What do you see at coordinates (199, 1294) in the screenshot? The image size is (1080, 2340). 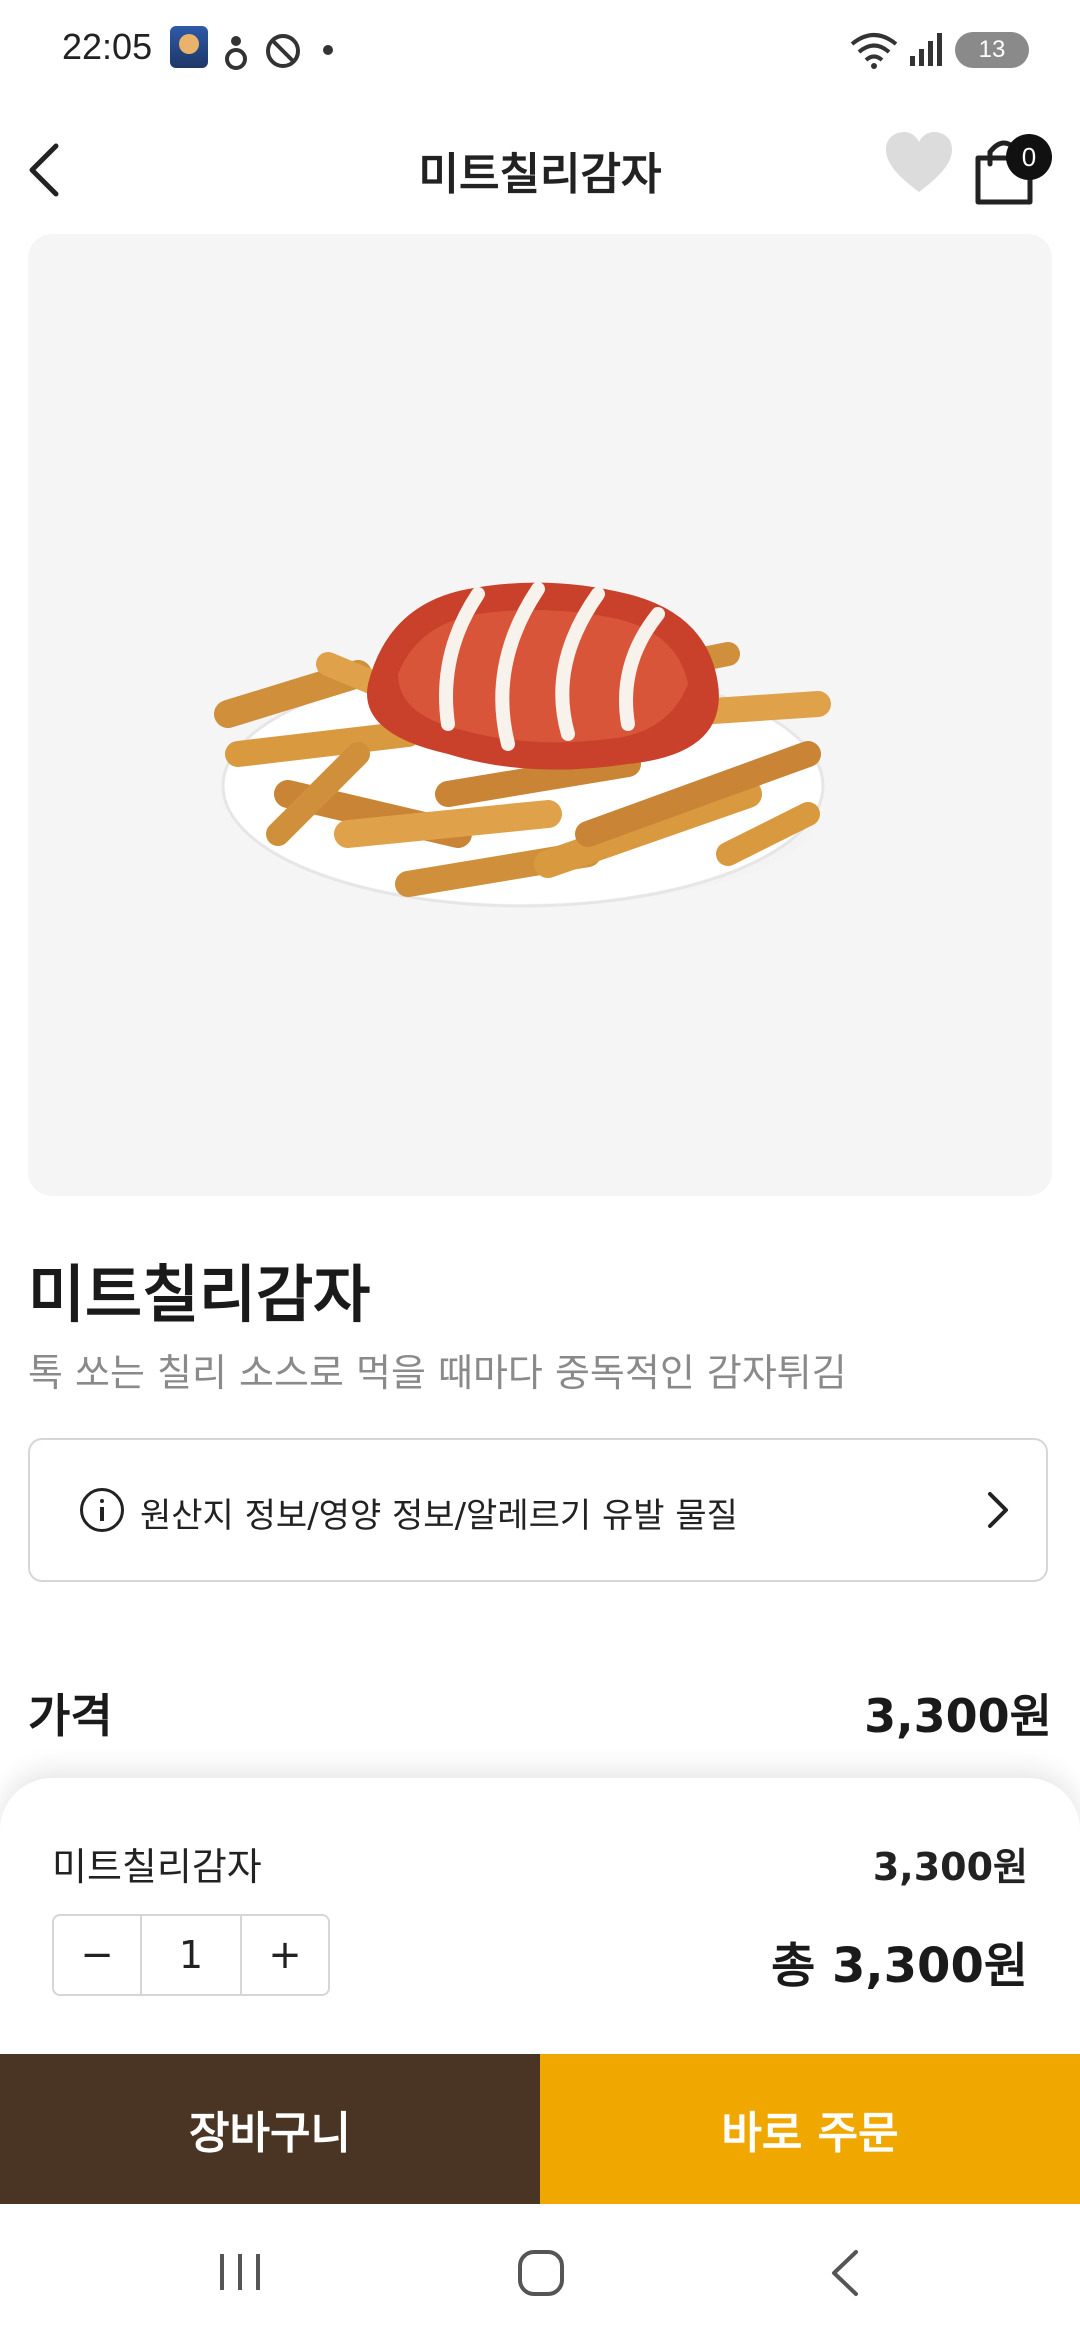 I see `product-name: 미트칠리감자` at bounding box center [199, 1294].